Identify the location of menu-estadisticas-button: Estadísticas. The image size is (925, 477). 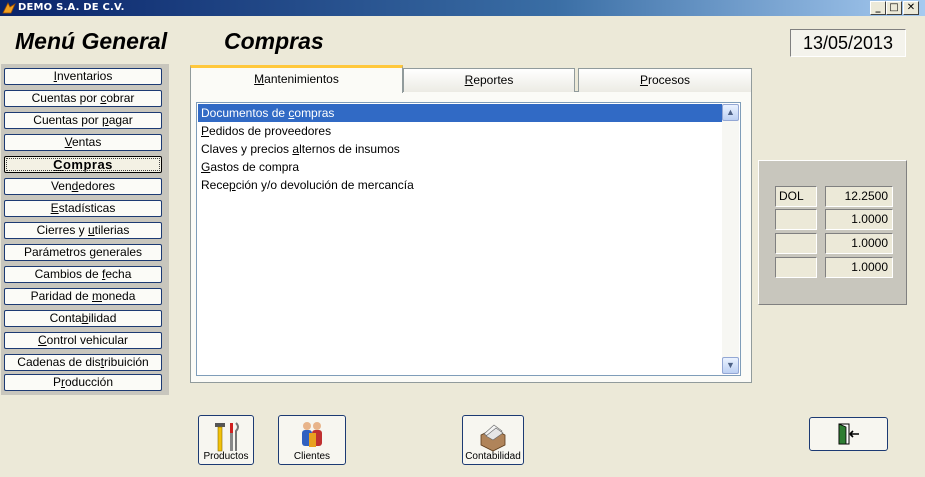
(83, 208).